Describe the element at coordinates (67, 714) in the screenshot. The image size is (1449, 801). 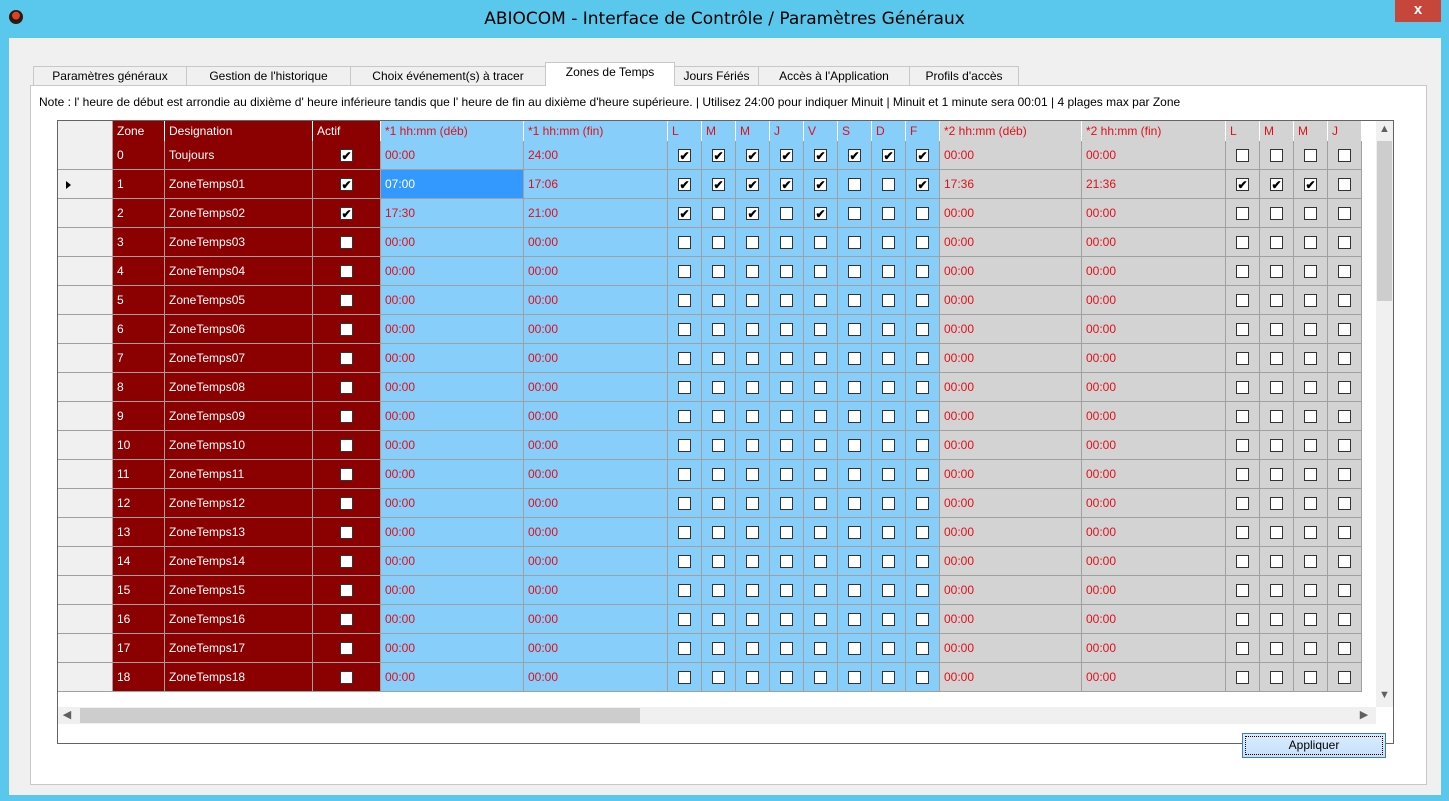
I see `scroll-left-icon: ◀` at that location.